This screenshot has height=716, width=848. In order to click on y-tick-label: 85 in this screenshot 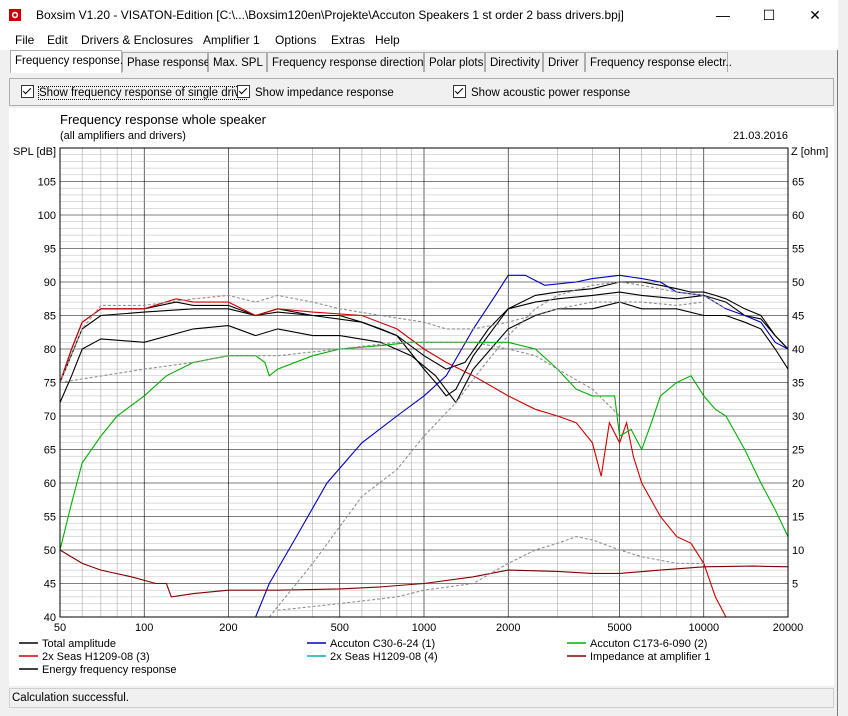, I will do `click(50, 317)`.